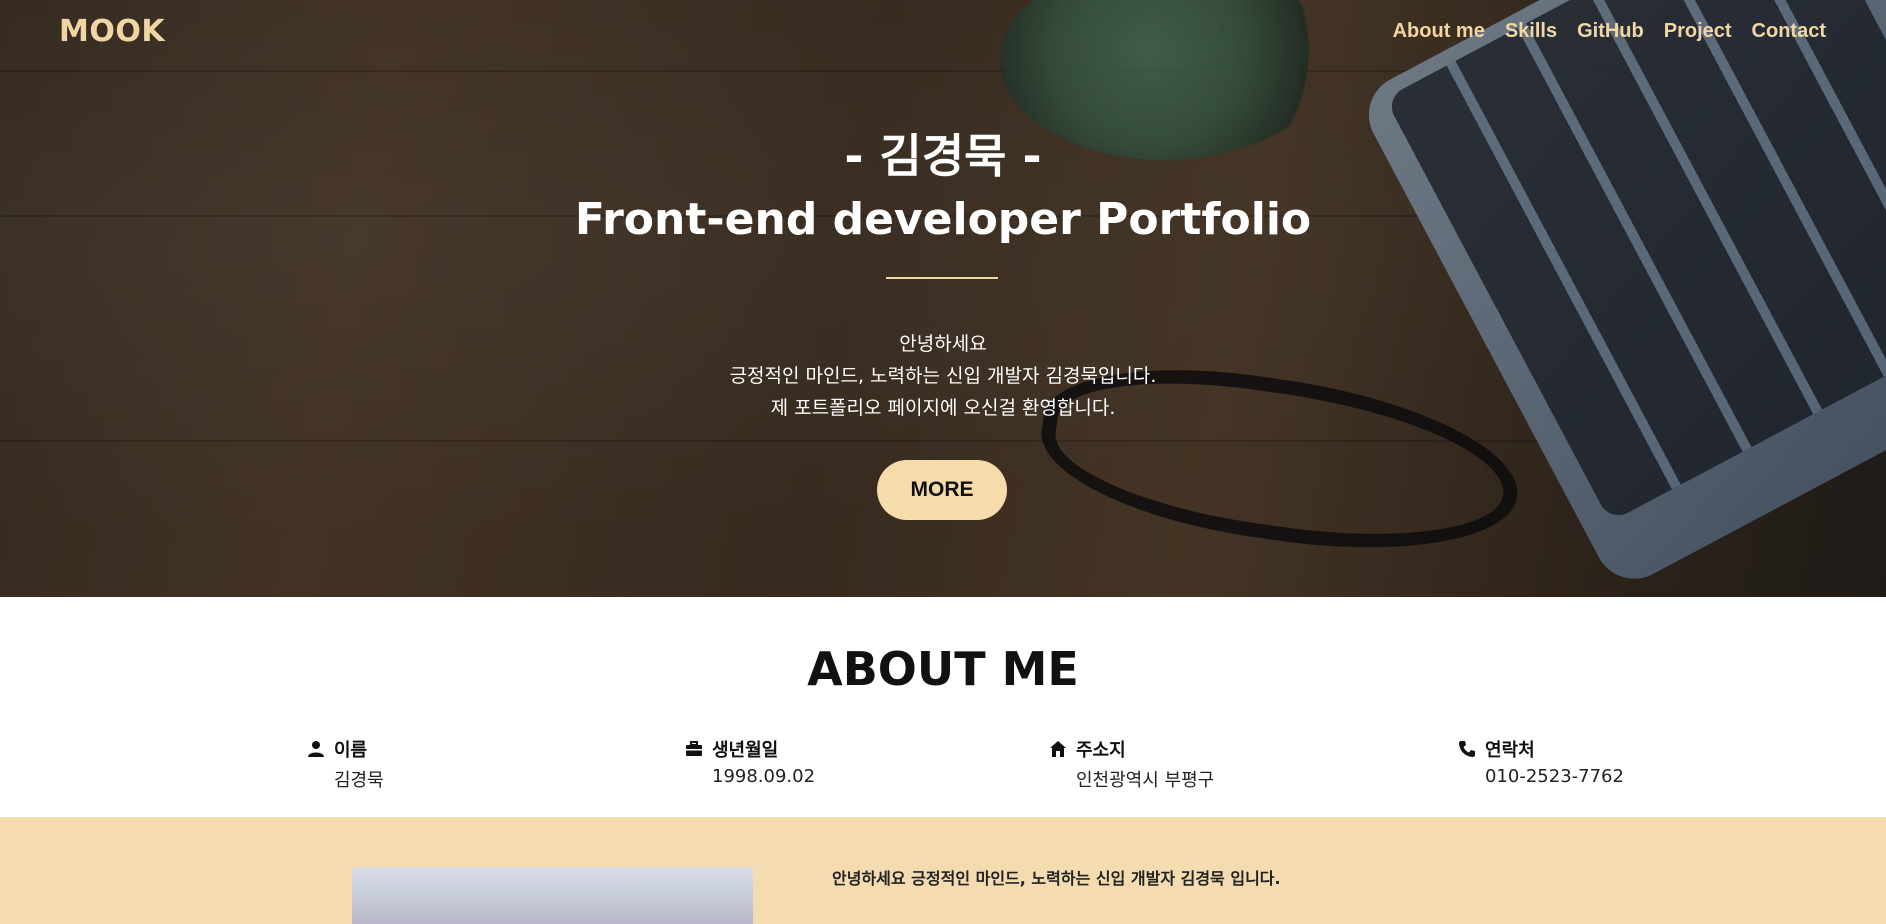  Describe the element at coordinates (942, 490) in the screenshot. I see `more-button: MORE` at that location.